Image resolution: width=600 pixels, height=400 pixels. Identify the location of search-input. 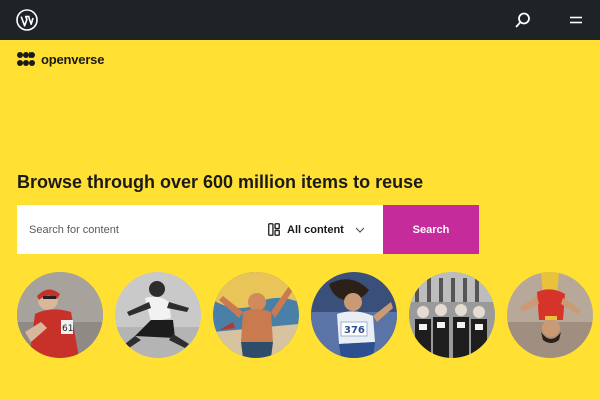
(144, 229).